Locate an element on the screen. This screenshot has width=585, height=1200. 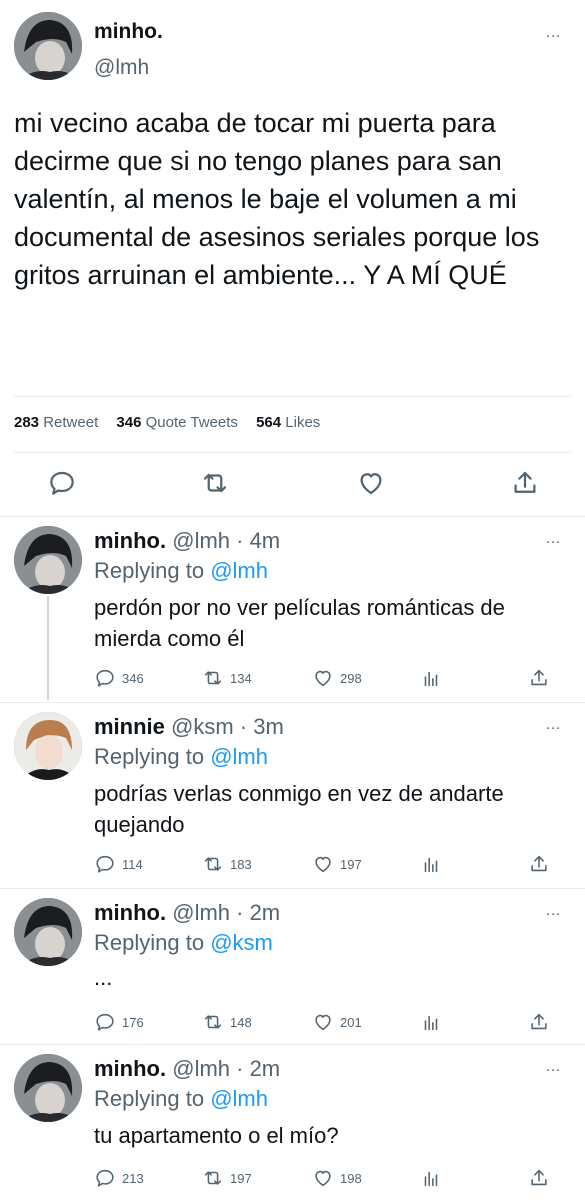
reply-actions: 346 134 298 is located at coordinates (329, 678).